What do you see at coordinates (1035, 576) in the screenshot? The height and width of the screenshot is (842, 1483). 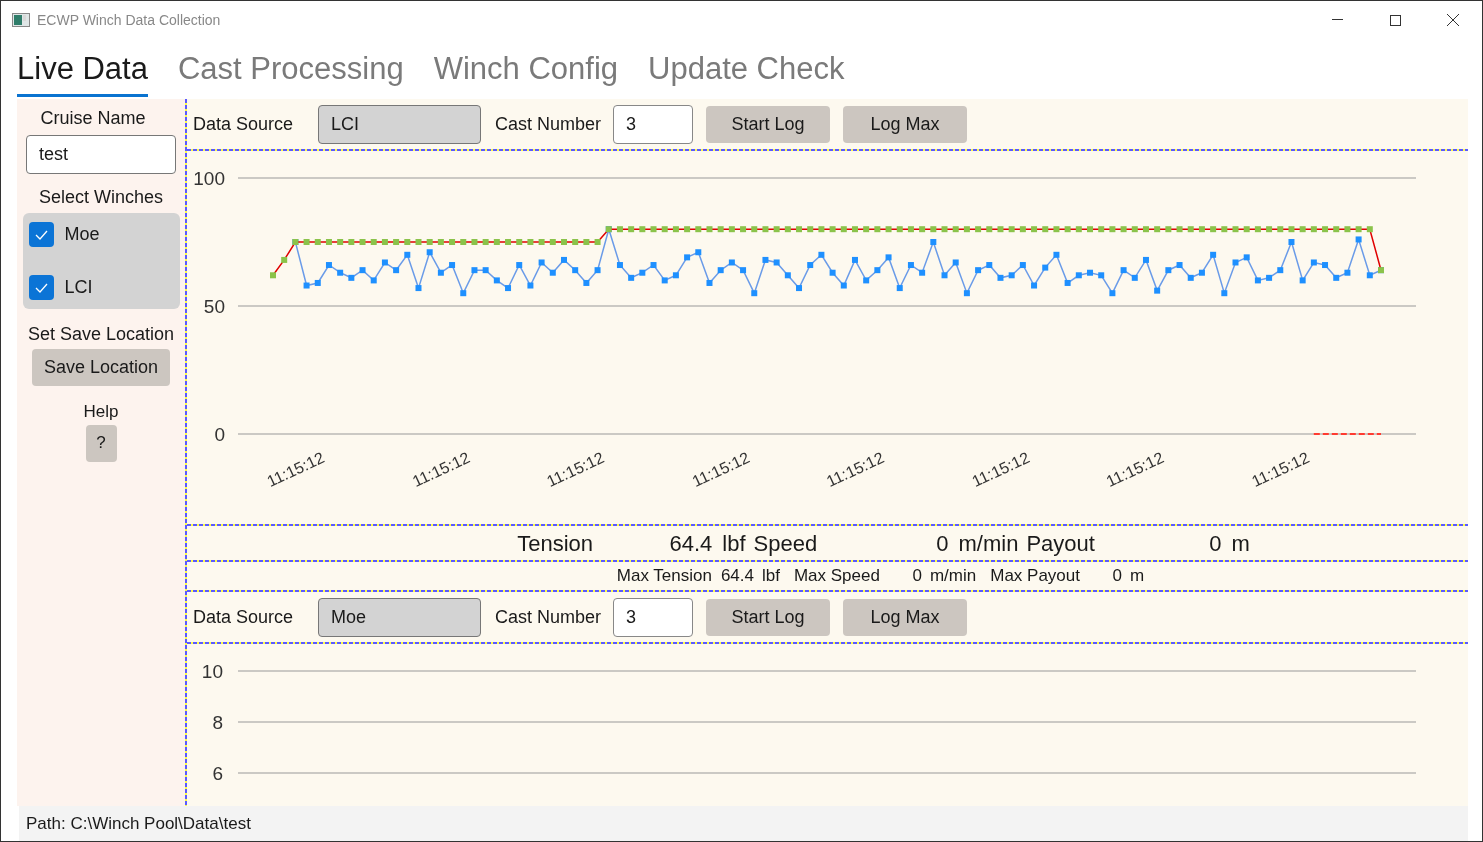 I see `readout-label: Max Payout` at bounding box center [1035, 576].